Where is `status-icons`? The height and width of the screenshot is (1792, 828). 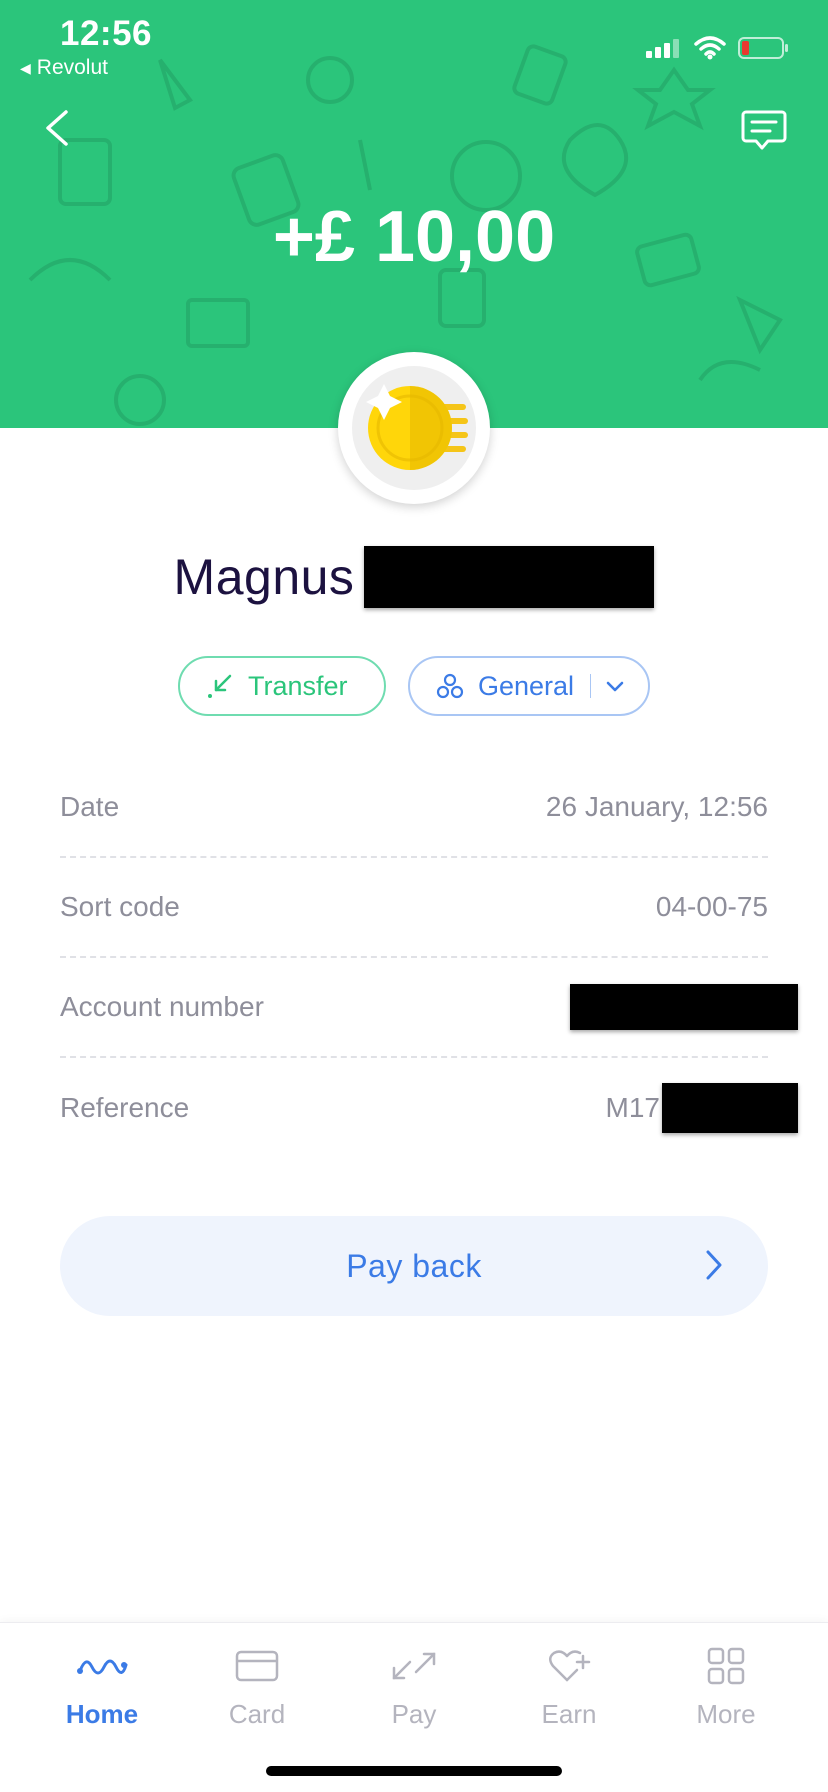 status-icons is located at coordinates (718, 48).